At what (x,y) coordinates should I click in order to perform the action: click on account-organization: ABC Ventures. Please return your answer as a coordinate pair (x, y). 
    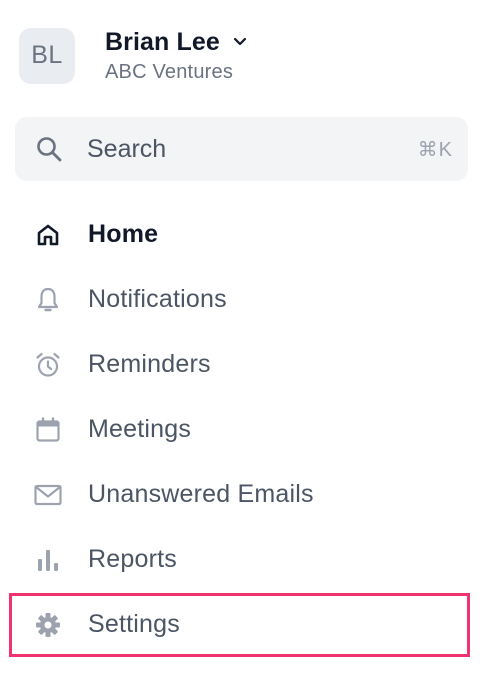
    Looking at the image, I should click on (169, 72).